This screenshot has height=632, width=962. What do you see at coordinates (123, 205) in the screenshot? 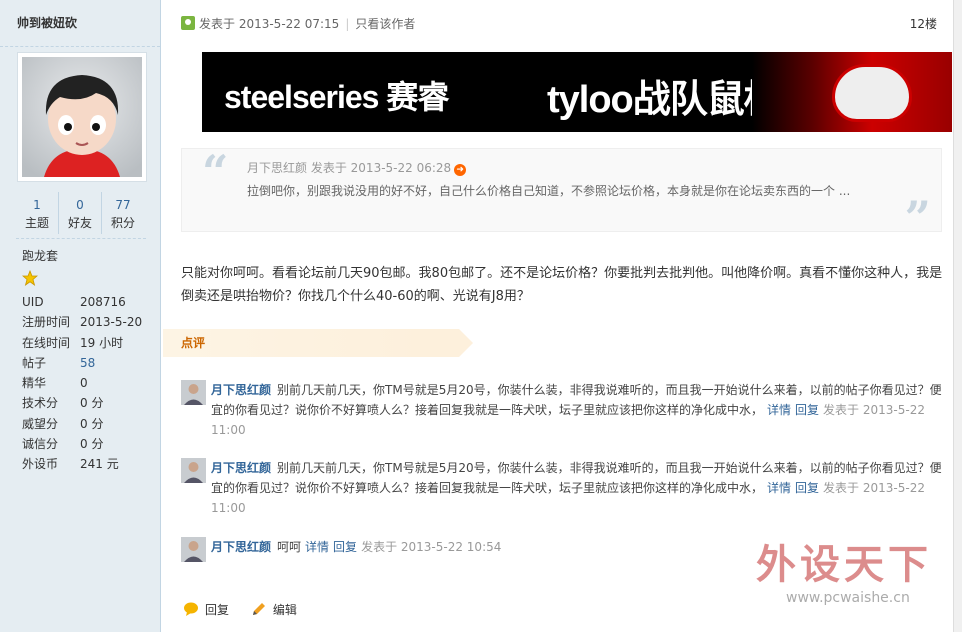
I see `stat-value: 77` at bounding box center [123, 205].